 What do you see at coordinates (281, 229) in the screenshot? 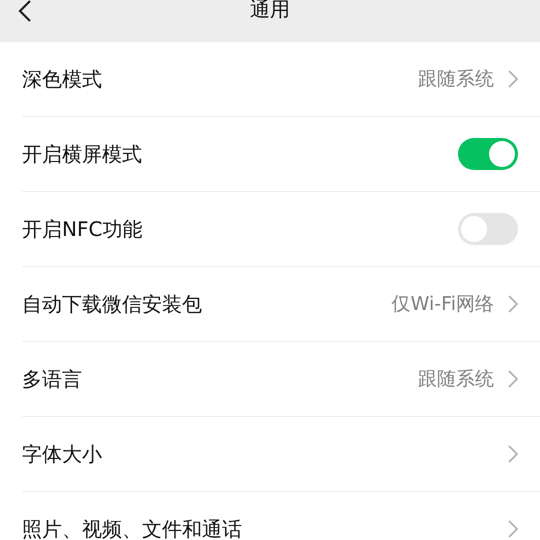
I see `settings-row: 开启NFC功能` at bounding box center [281, 229].